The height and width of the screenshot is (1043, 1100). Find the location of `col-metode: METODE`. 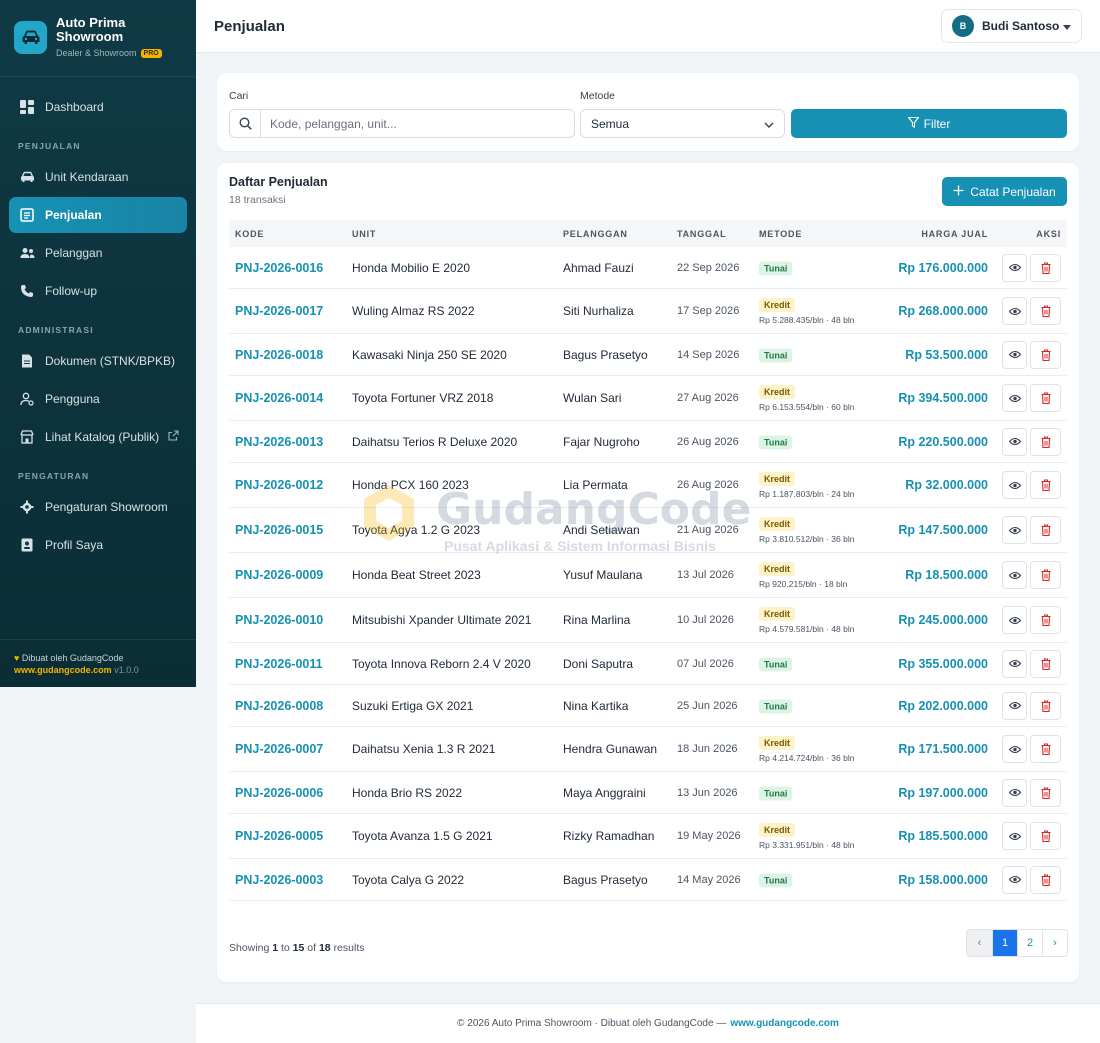

col-metode: METODE is located at coordinates (780, 234).